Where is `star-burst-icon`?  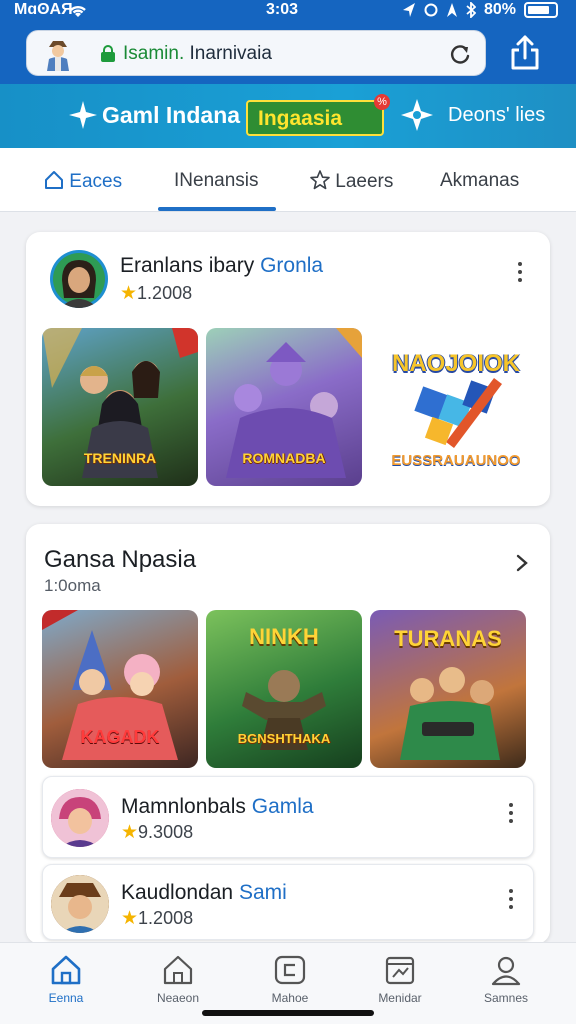 star-burst-icon is located at coordinates (417, 115).